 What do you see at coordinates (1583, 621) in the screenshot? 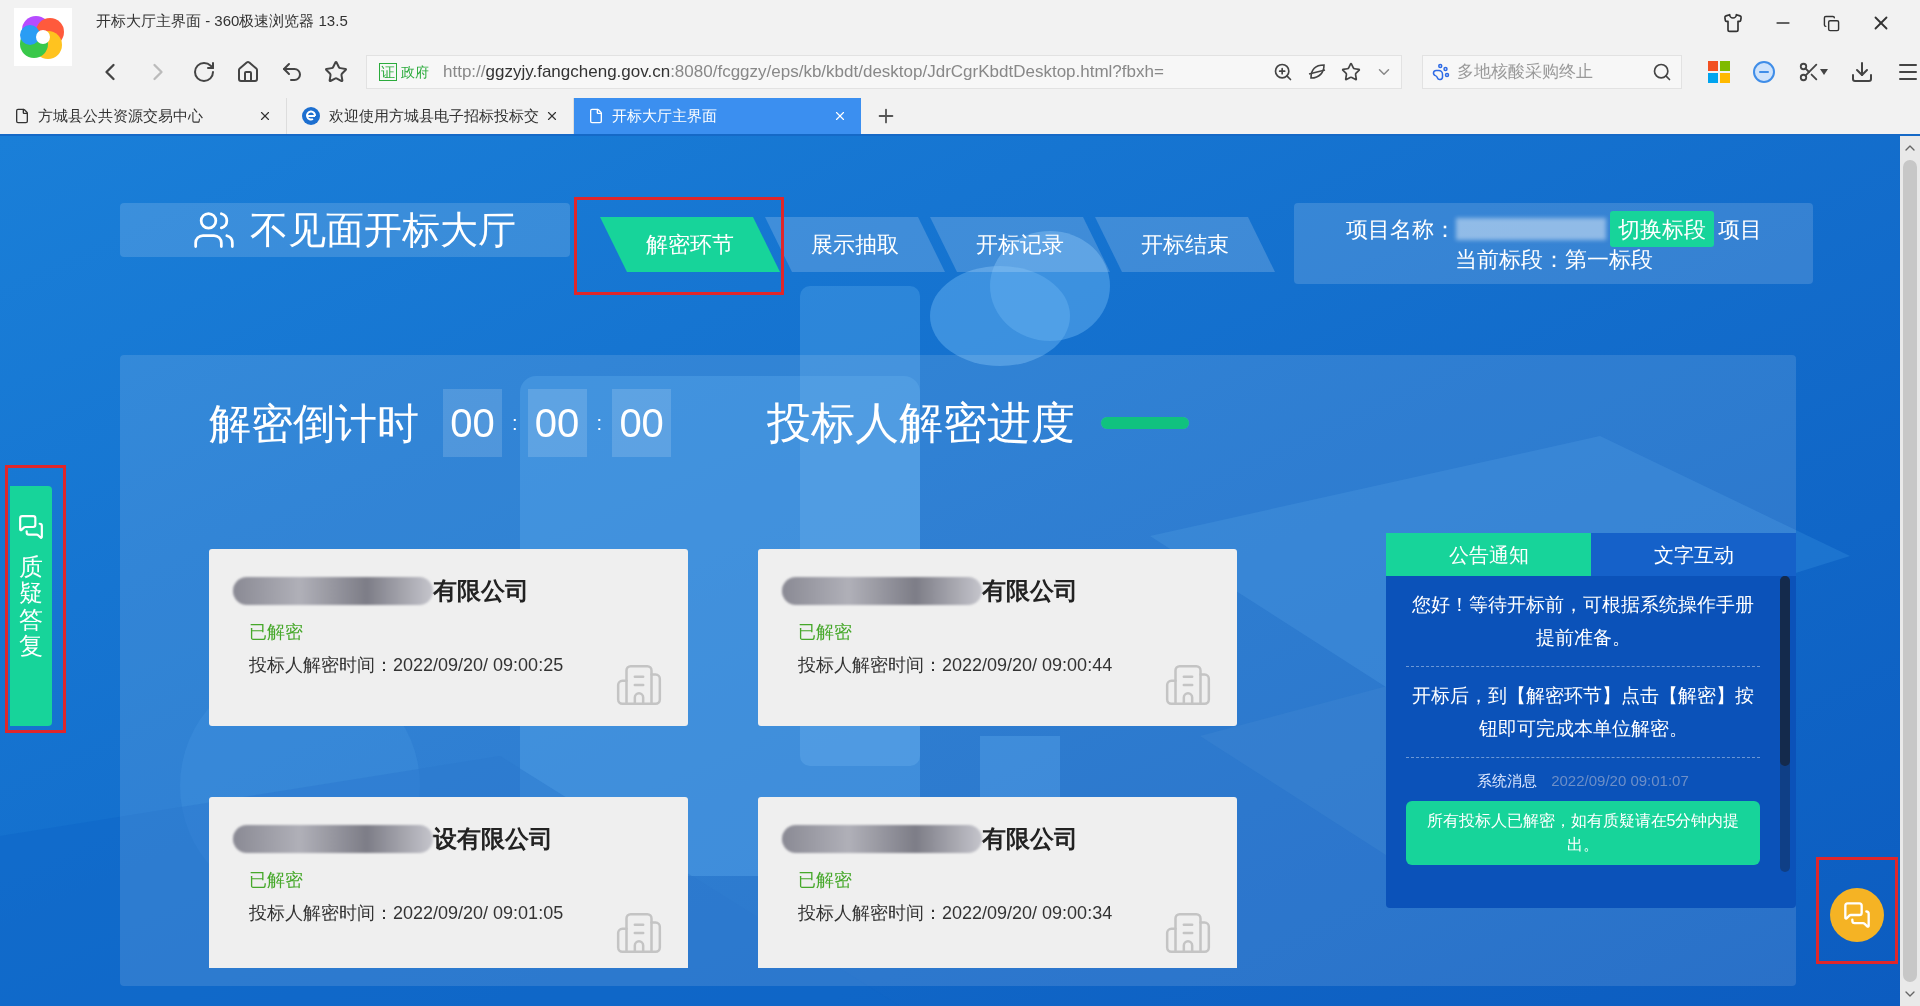
I see `notice-message: 您好！等待开标前，可根据系统操作手册提前准备。` at bounding box center [1583, 621].